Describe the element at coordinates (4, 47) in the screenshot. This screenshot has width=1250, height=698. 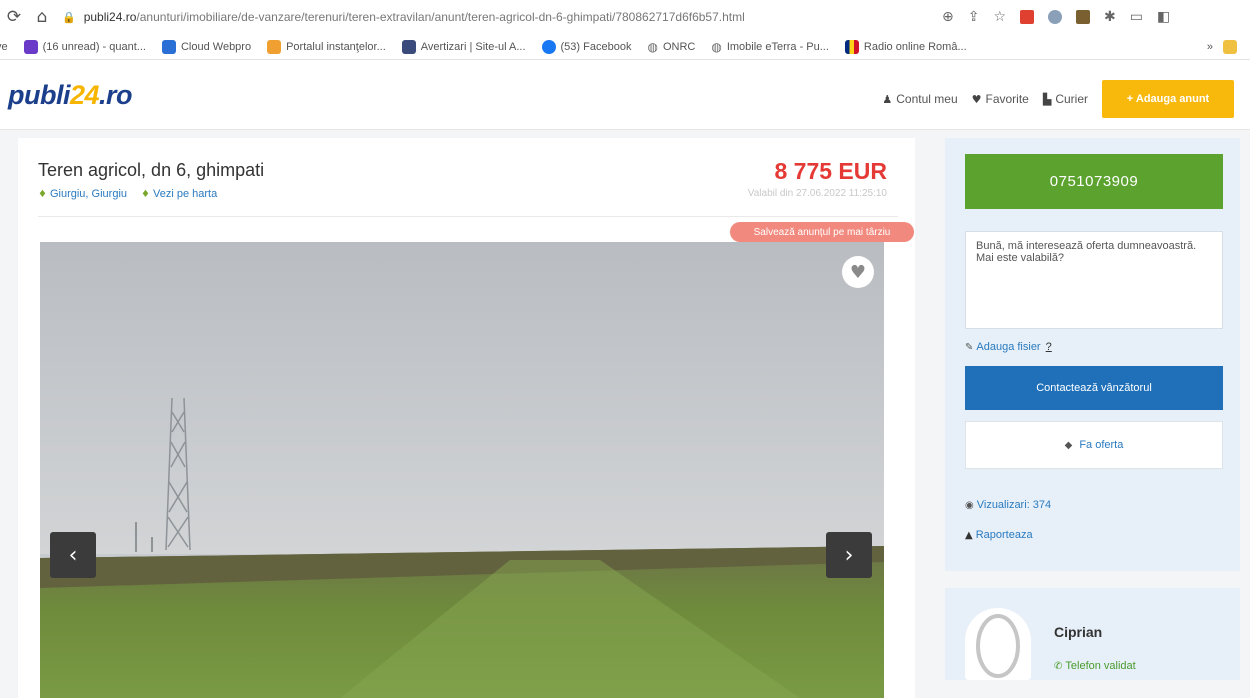
I see `bookmark-item: ve` at that location.